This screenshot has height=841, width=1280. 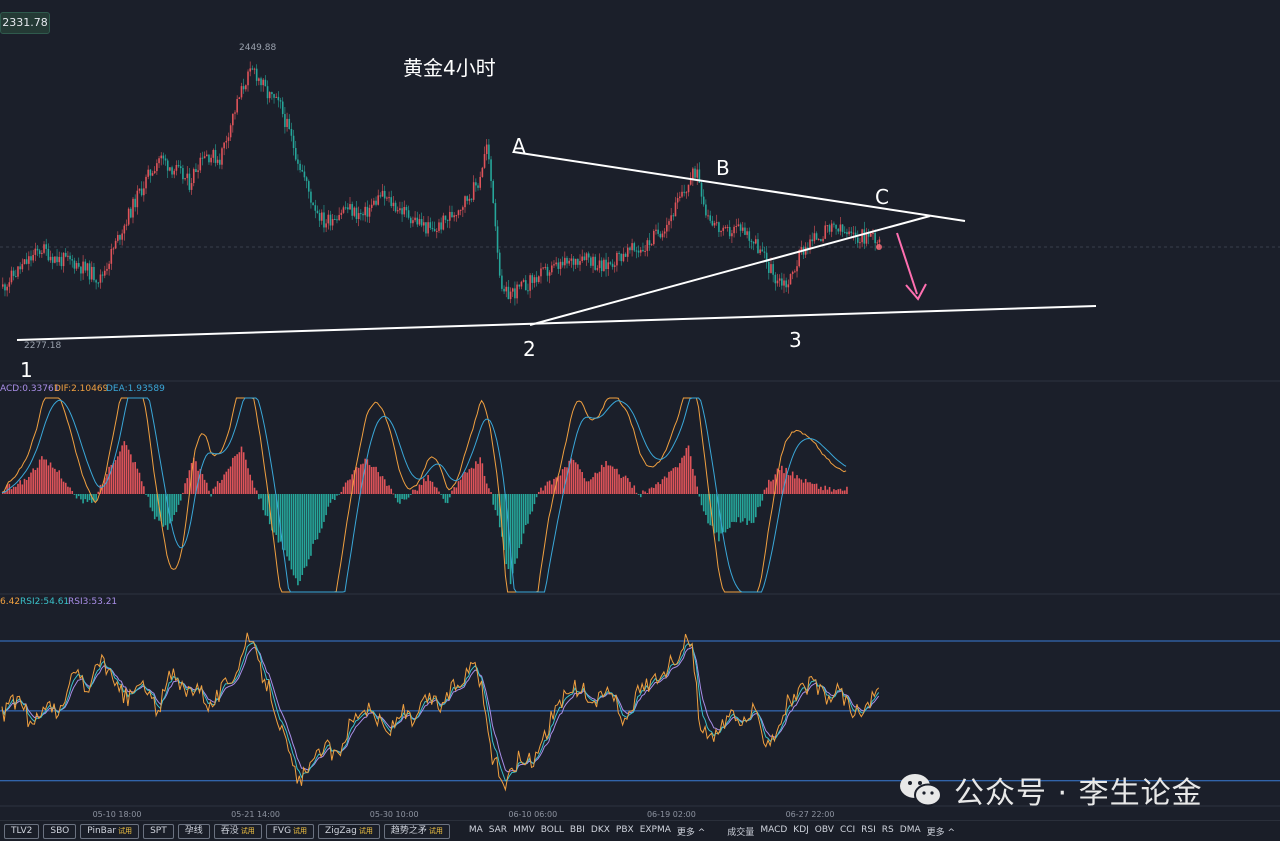 What do you see at coordinates (910, 831) in the screenshot?
I see `sub-indicator-tab: DMA` at bounding box center [910, 831].